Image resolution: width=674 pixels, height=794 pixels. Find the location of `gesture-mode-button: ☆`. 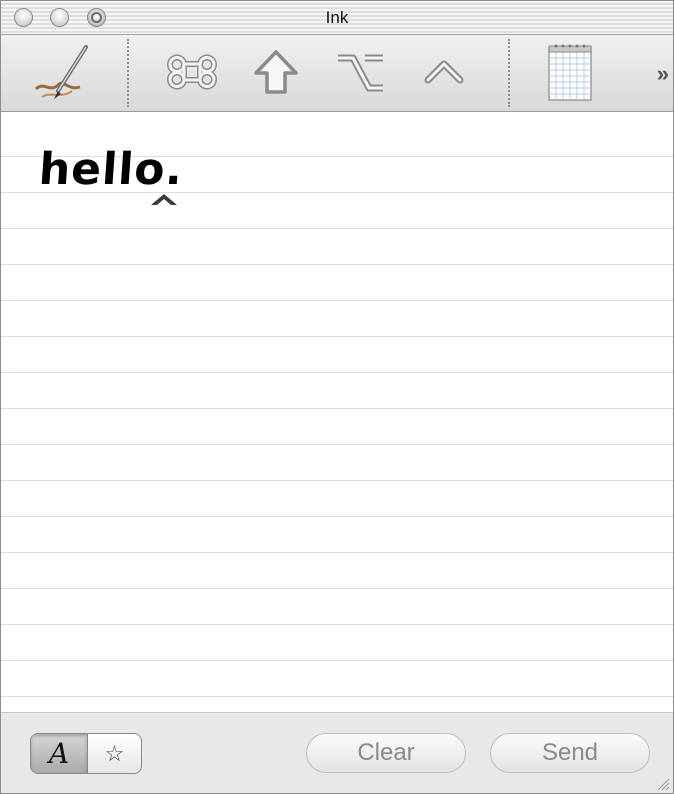

gesture-mode-button: ☆ is located at coordinates (114, 753).